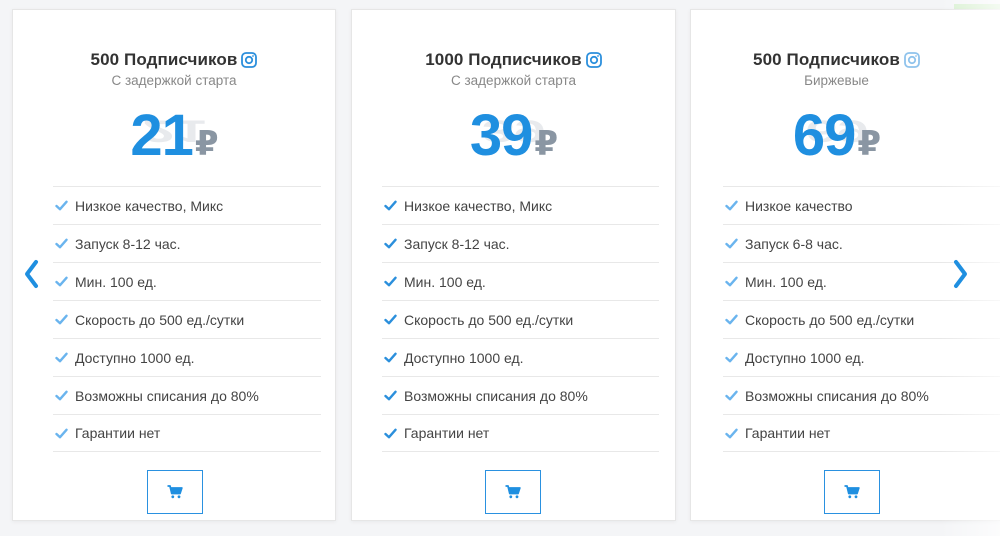 The width and height of the screenshot is (1000, 536). What do you see at coordinates (794, 243) in the screenshot?
I see `feature-text: Запуск 6-8 час.` at bounding box center [794, 243].